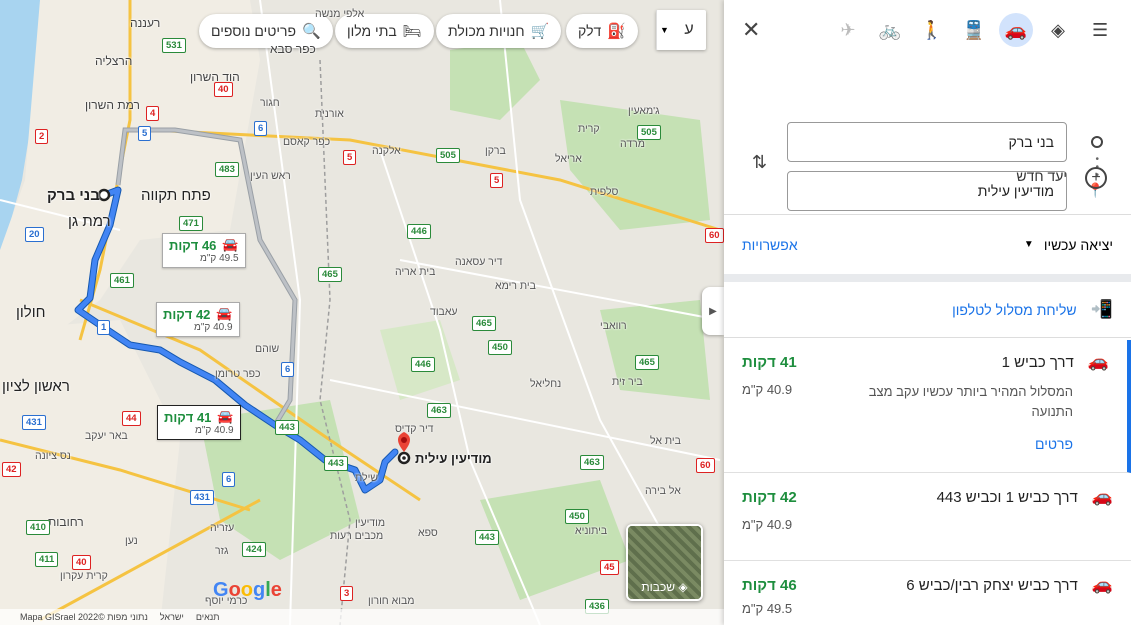 This screenshot has height=625, width=1131. I want to click on place-label: נס ציונה, so click(53, 456).